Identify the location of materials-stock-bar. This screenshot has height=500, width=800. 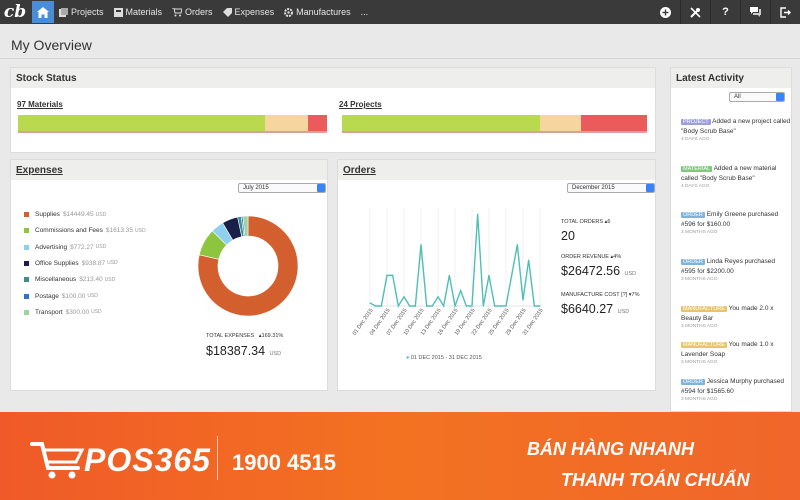
(172, 124).